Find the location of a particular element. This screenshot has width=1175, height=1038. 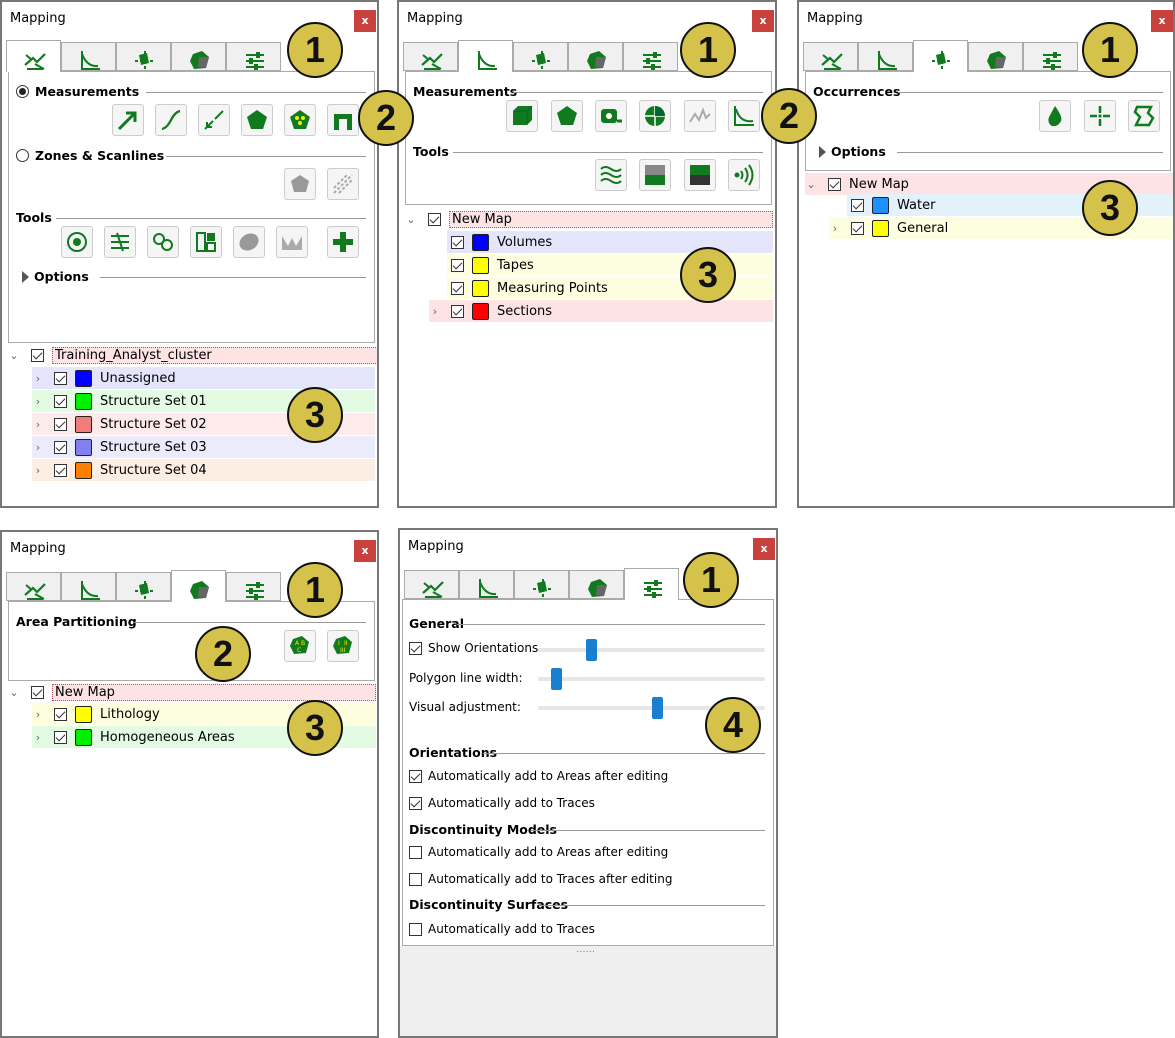

show-orientations-option: Show Orientations is located at coordinates (473, 648).